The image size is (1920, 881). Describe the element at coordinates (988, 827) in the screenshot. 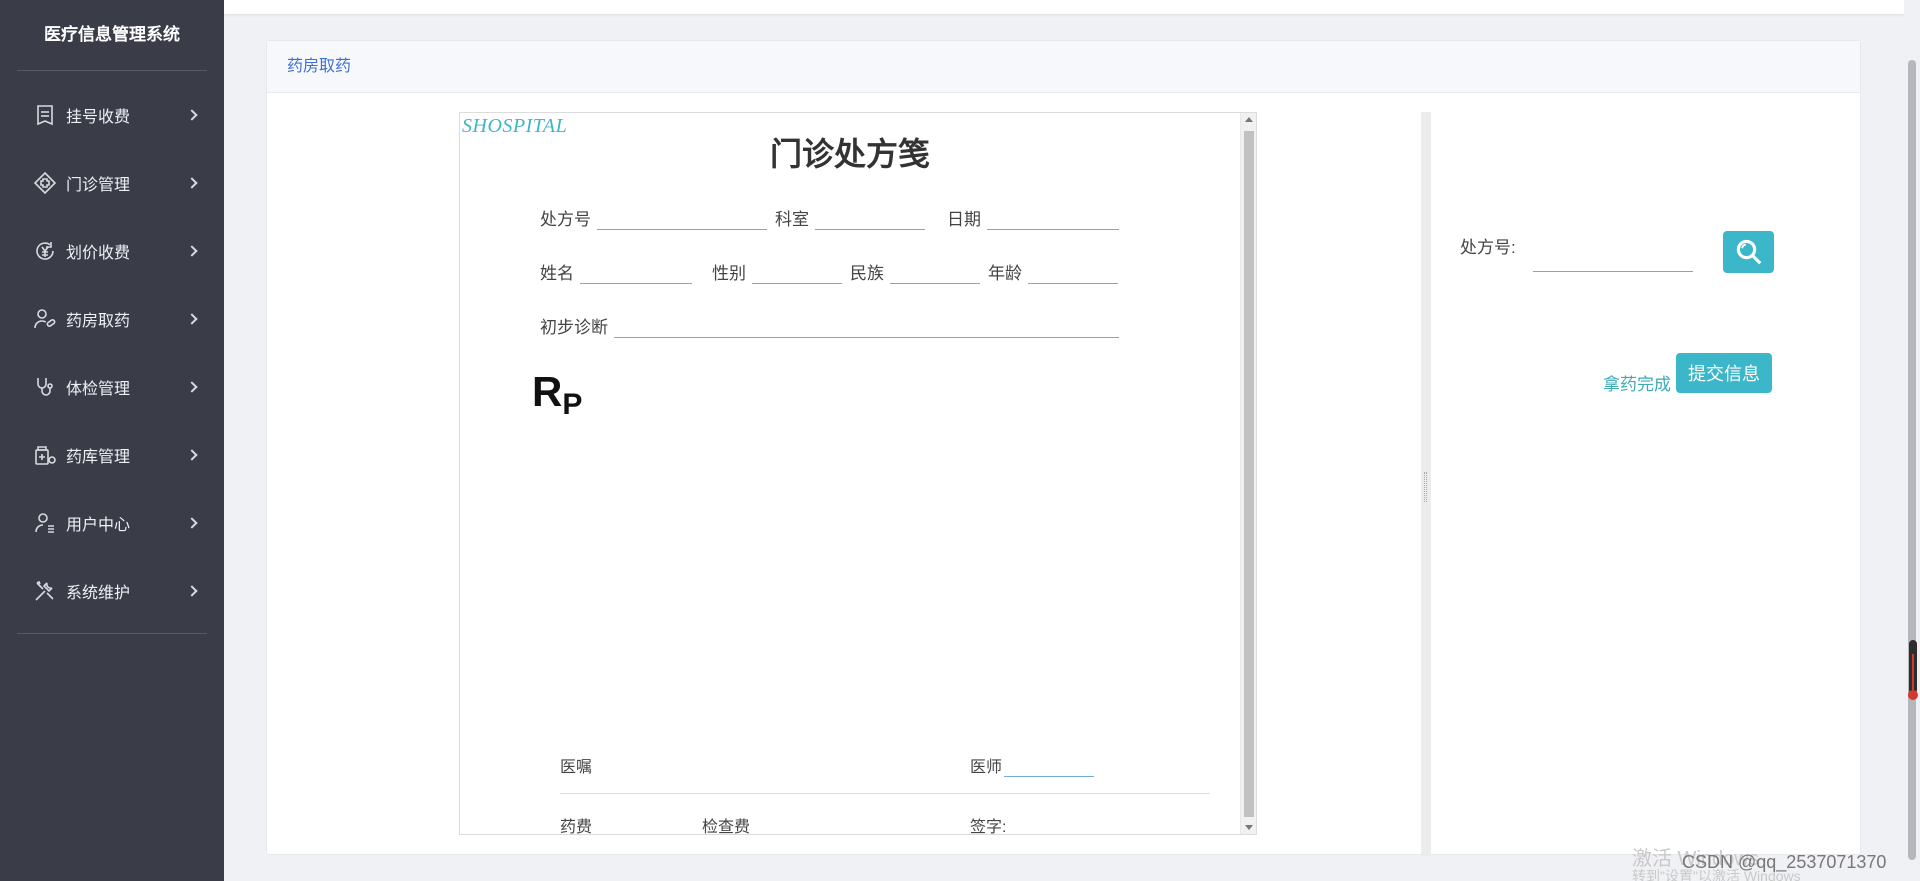

I see `signature-label: 签字:` at that location.